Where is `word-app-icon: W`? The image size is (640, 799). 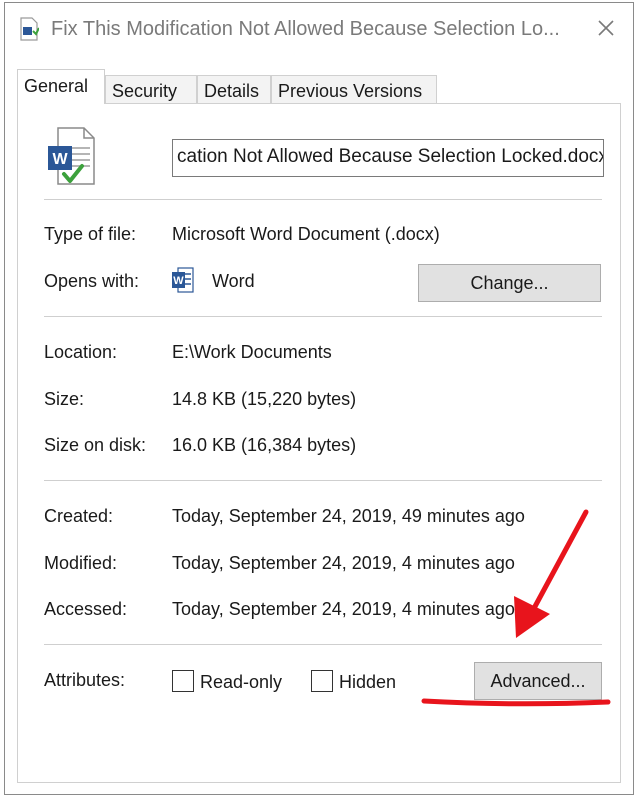
word-app-icon: W is located at coordinates (183, 280).